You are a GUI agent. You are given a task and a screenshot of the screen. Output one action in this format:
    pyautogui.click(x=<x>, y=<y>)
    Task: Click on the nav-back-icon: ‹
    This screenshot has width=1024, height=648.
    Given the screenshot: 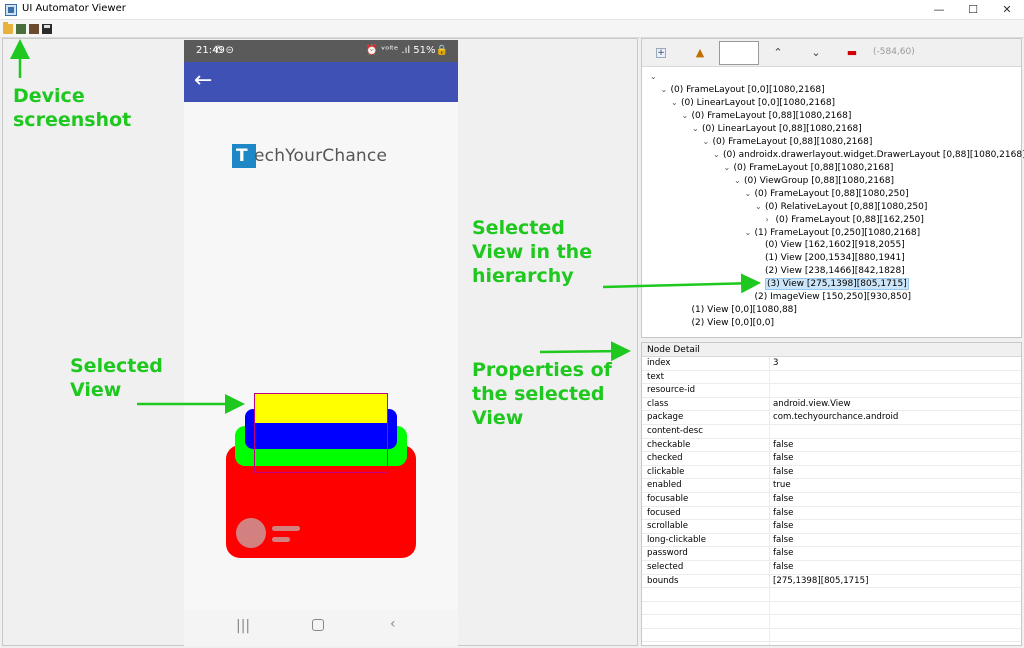 What is the action you would take?
    pyautogui.click(x=393, y=624)
    